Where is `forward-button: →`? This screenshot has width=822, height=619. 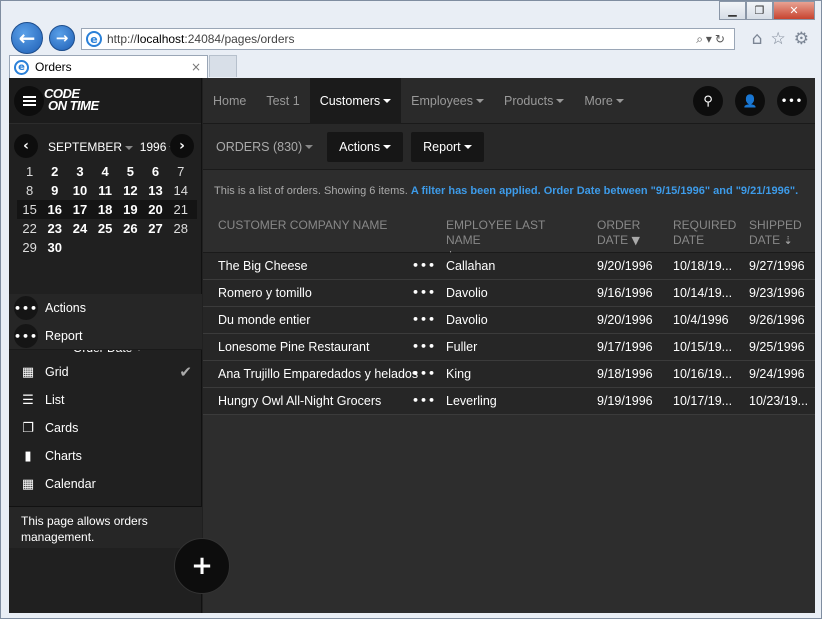 forward-button: → is located at coordinates (62, 38).